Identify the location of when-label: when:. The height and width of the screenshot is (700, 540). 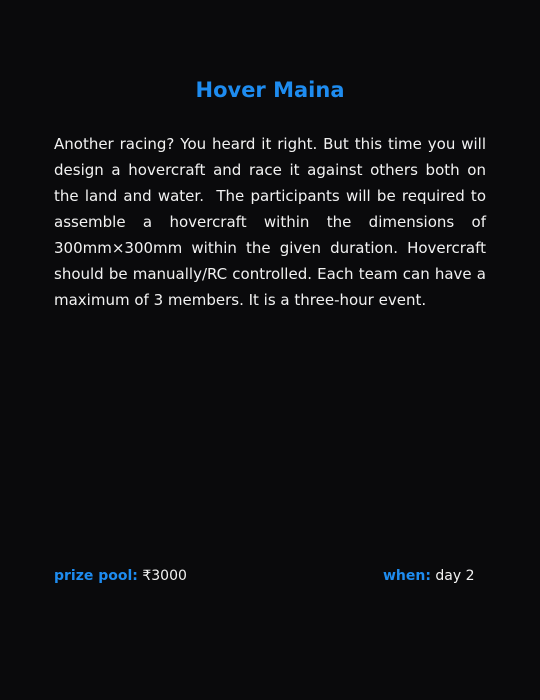
(407, 576).